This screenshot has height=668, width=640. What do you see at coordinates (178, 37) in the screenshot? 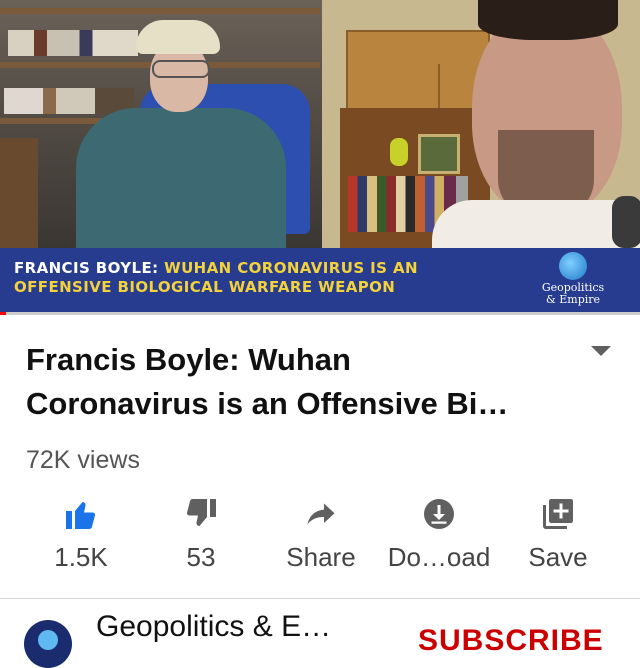
I see `cap` at bounding box center [178, 37].